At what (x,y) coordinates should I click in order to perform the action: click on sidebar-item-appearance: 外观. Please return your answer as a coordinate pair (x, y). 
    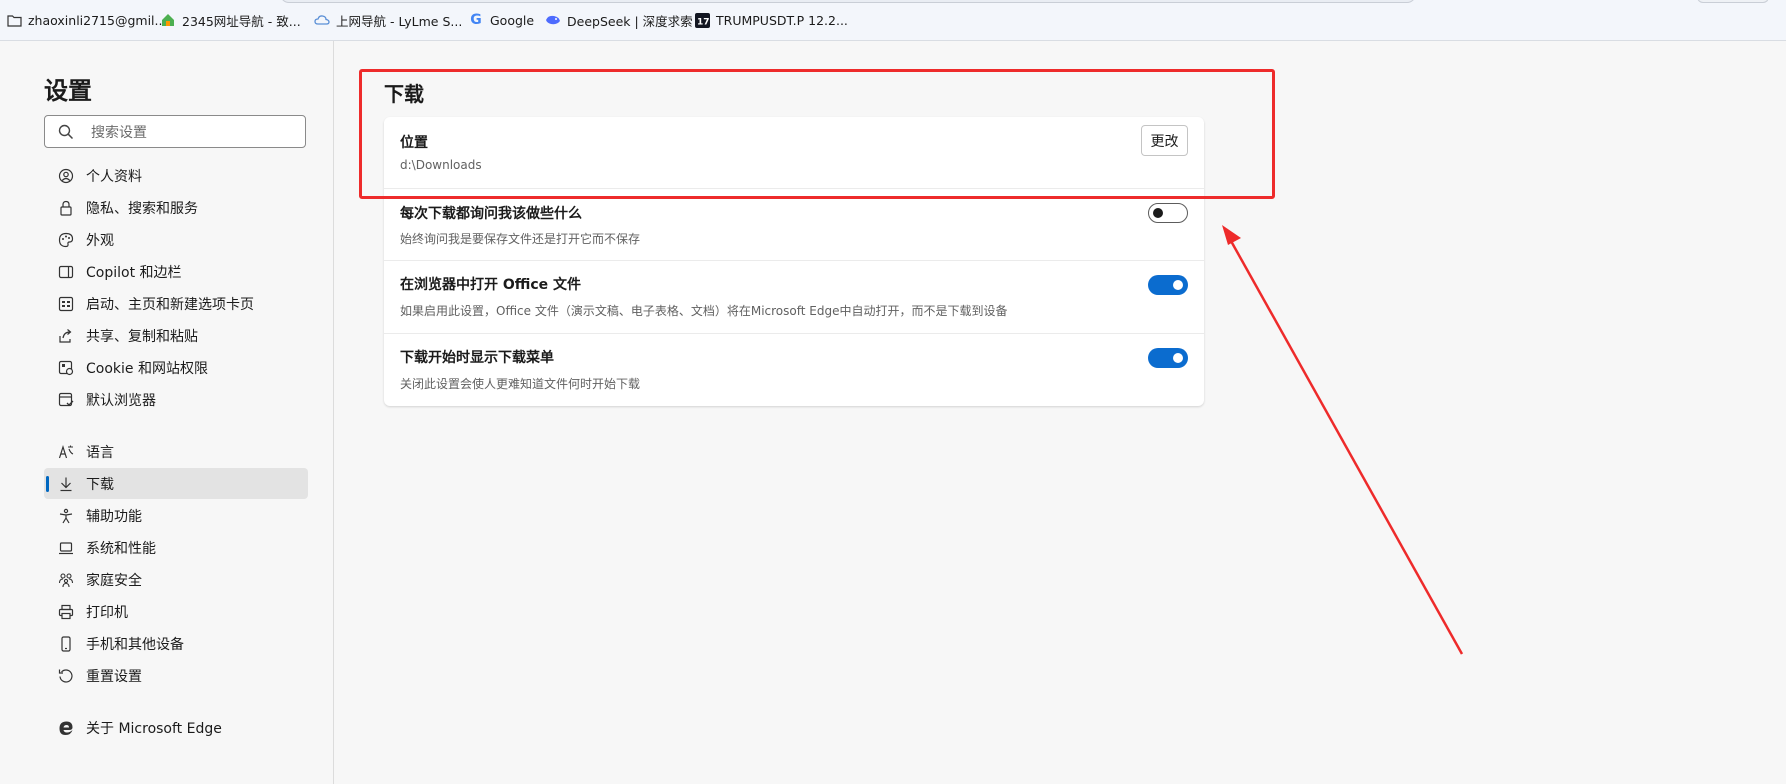
    Looking at the image, I should click on (176, 239).